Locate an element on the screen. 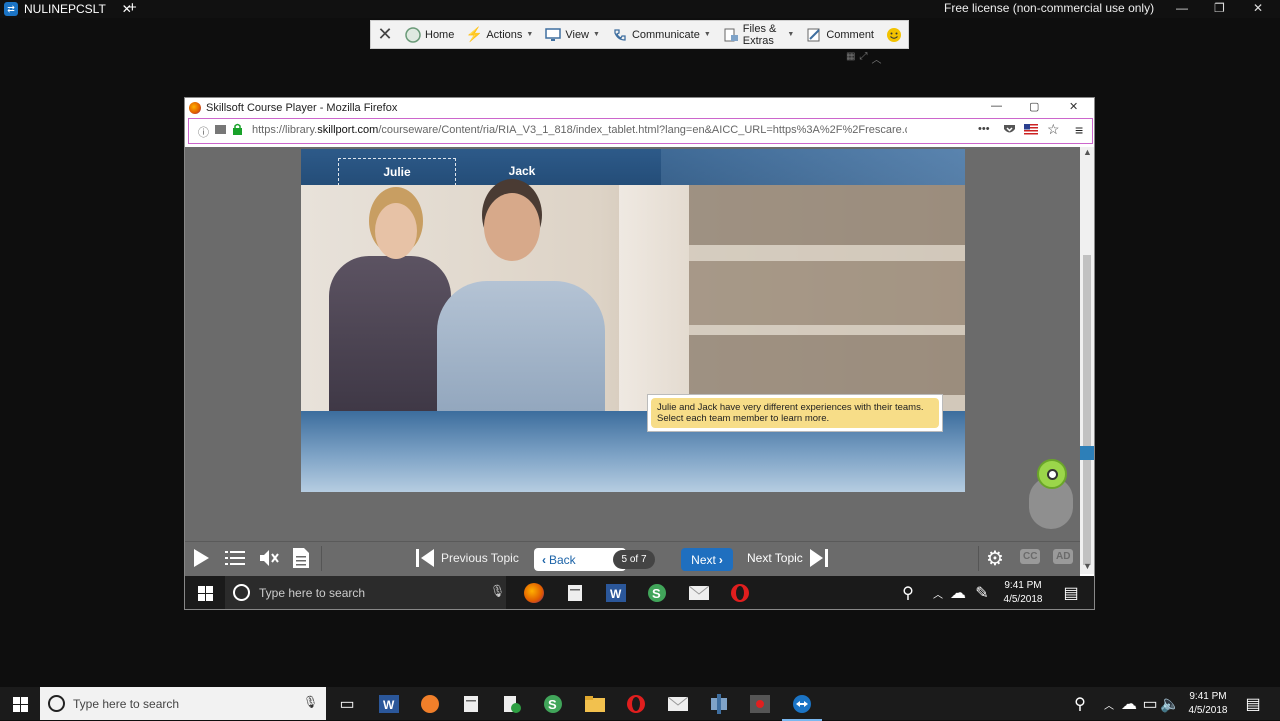 This screenshot has height=721, width=1280. toolbar-communicate-button: Communicate ▼ is located at coordinates (661, 34).